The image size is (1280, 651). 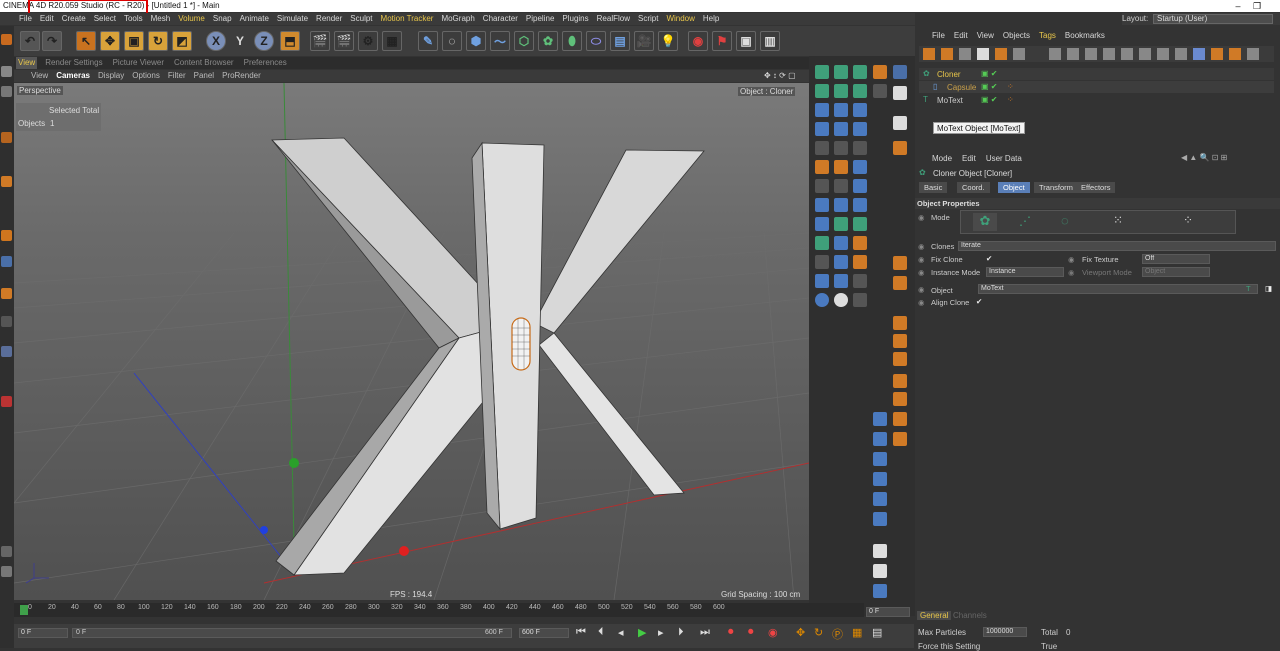 What do you see at coordinates (979, 301) in the screenshot?
I see `align-clone-checkbox: ✔` at bounding box center [979, 301].